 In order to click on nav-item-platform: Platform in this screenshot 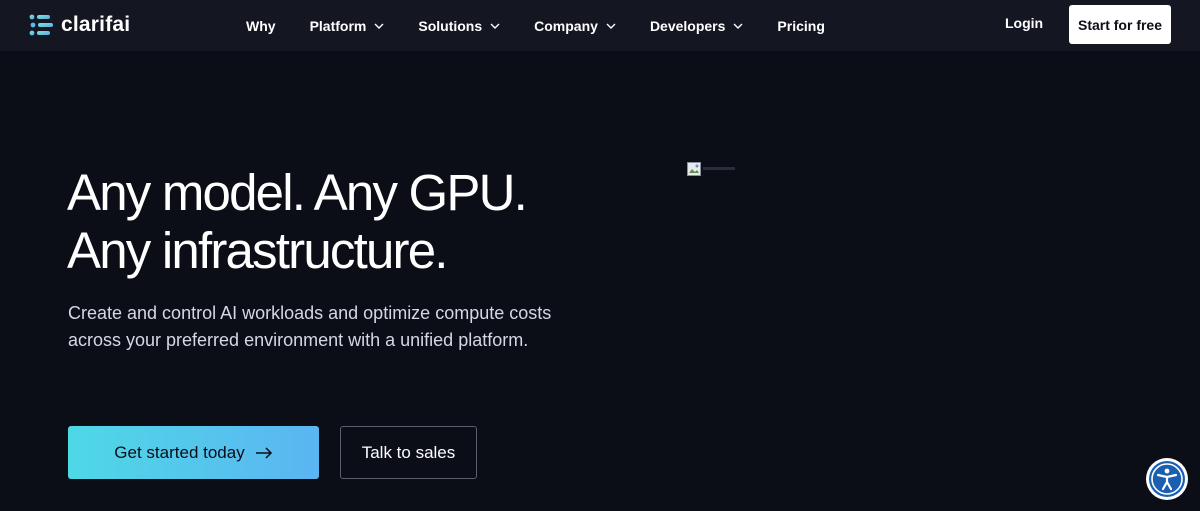, I will do `click(347, 26)`.